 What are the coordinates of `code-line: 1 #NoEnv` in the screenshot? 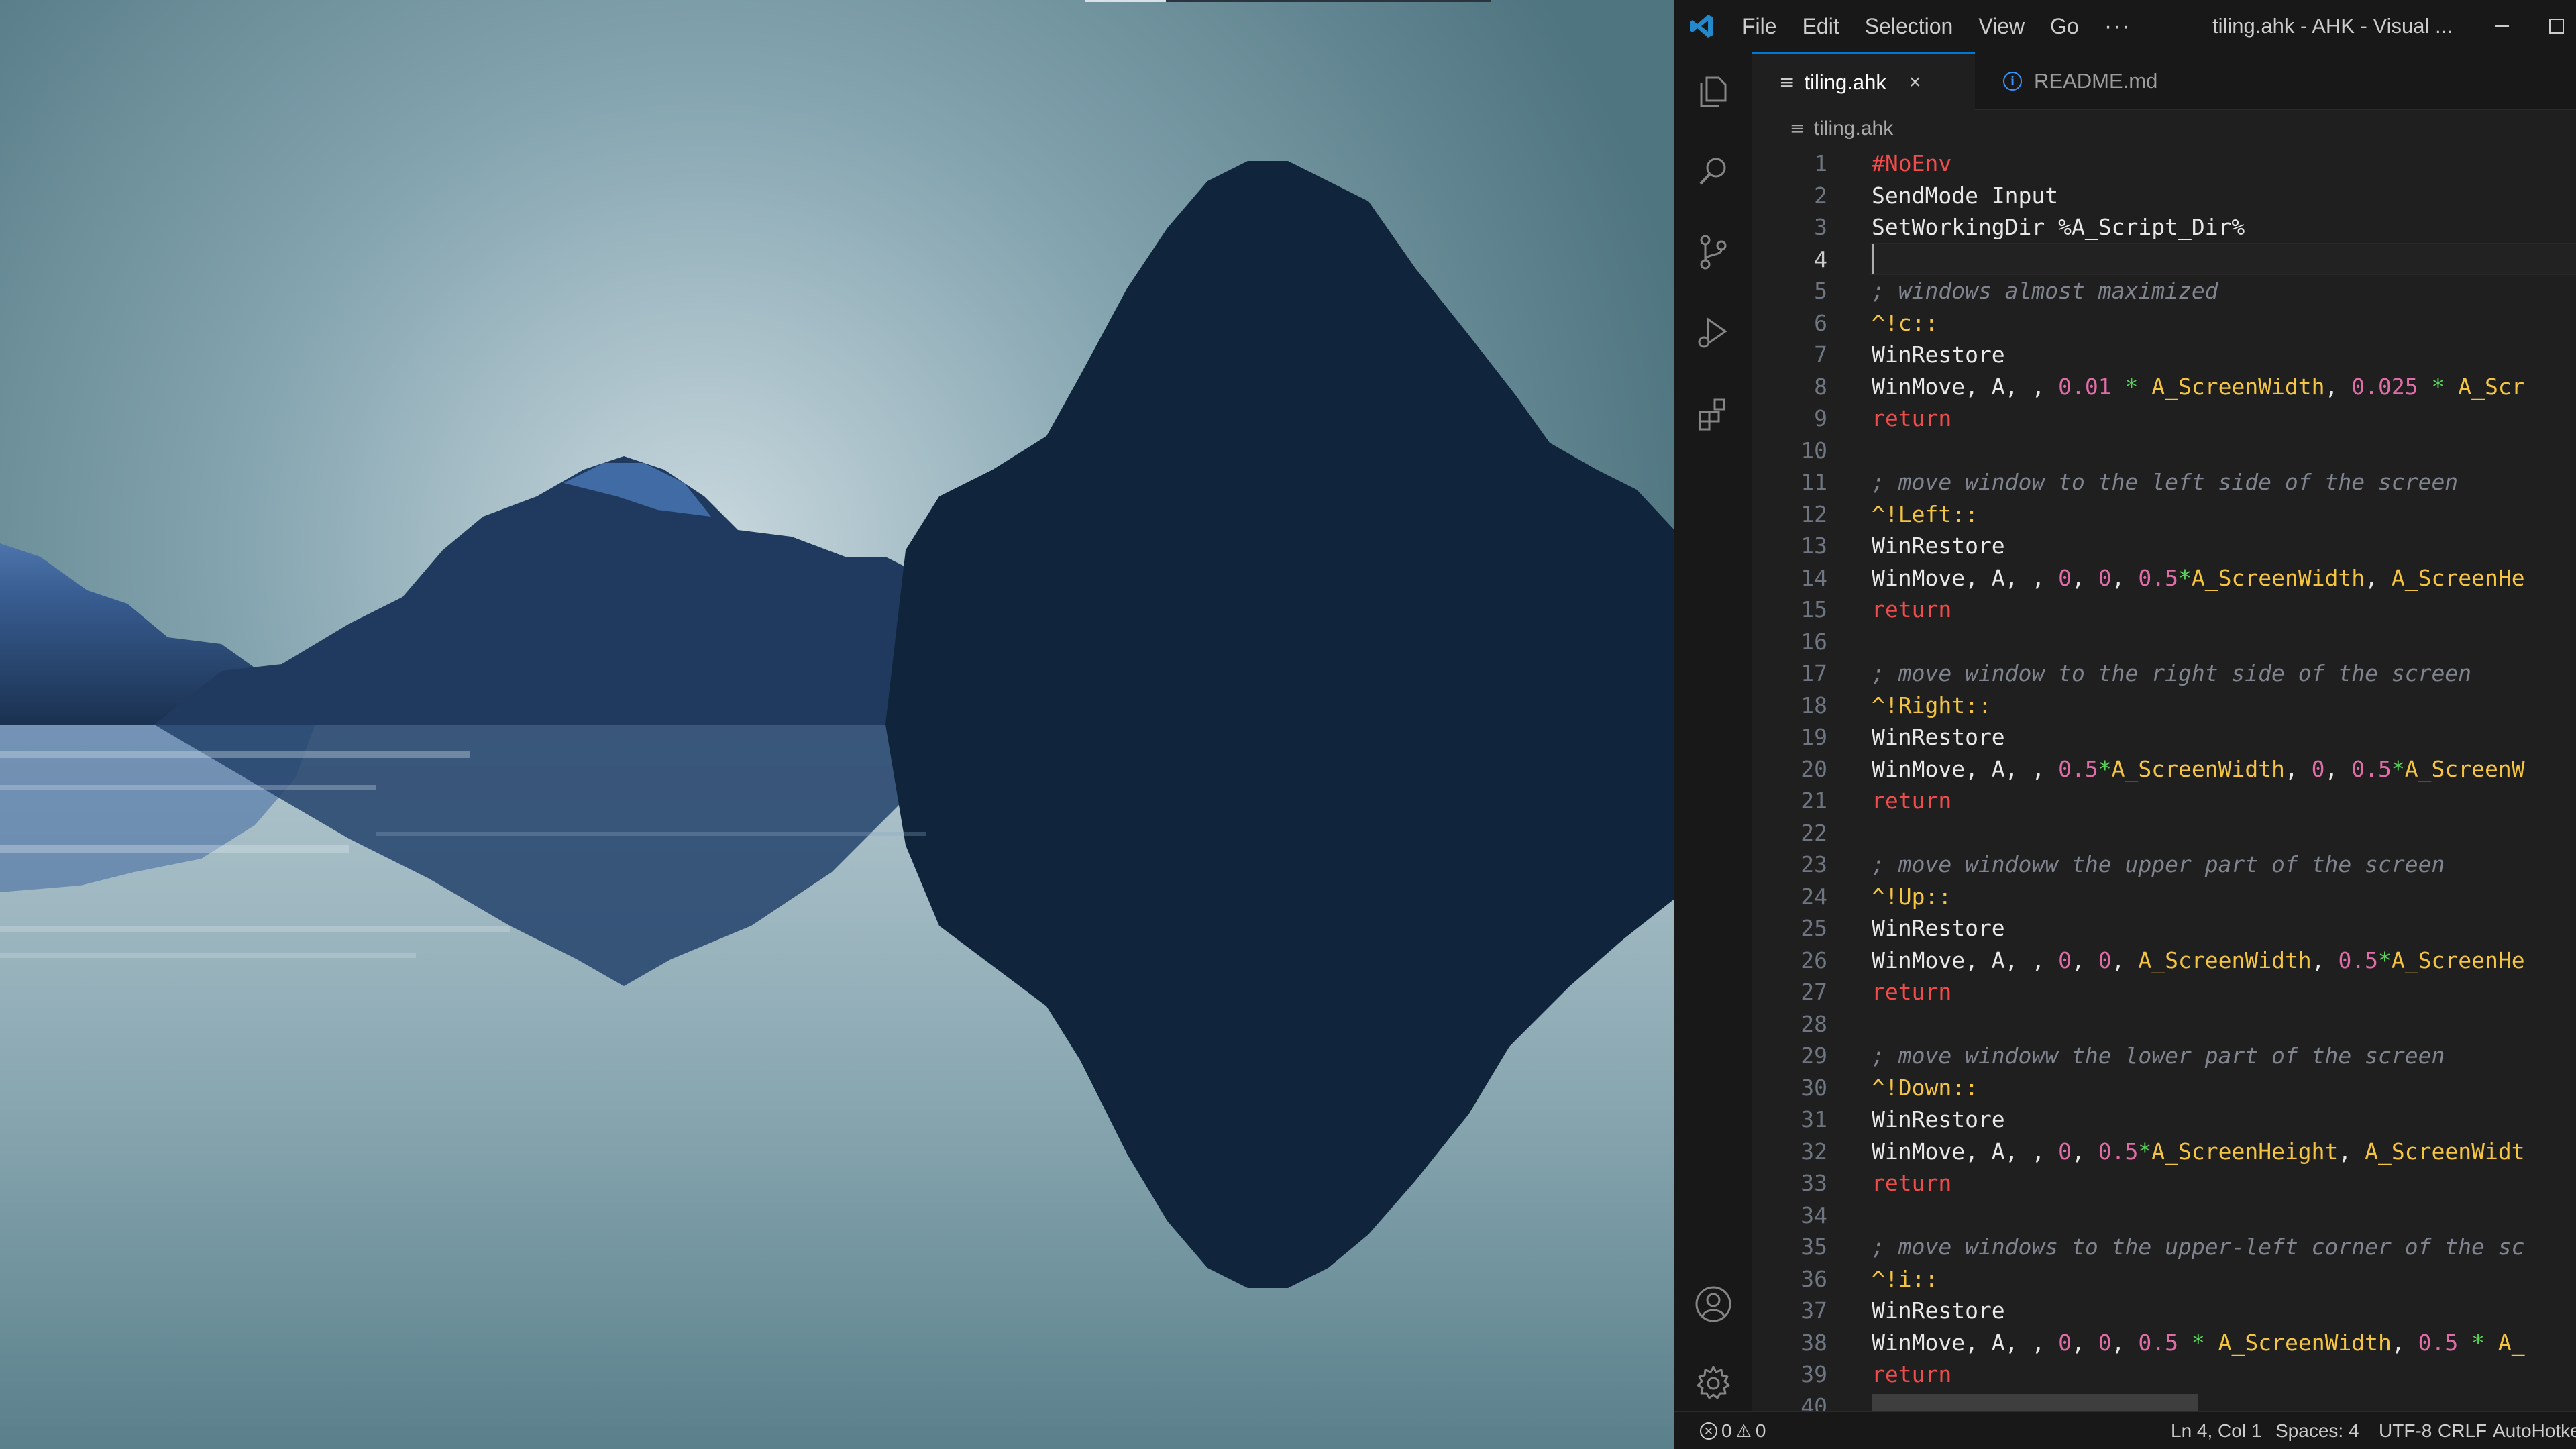 It's located at (2164, 164).